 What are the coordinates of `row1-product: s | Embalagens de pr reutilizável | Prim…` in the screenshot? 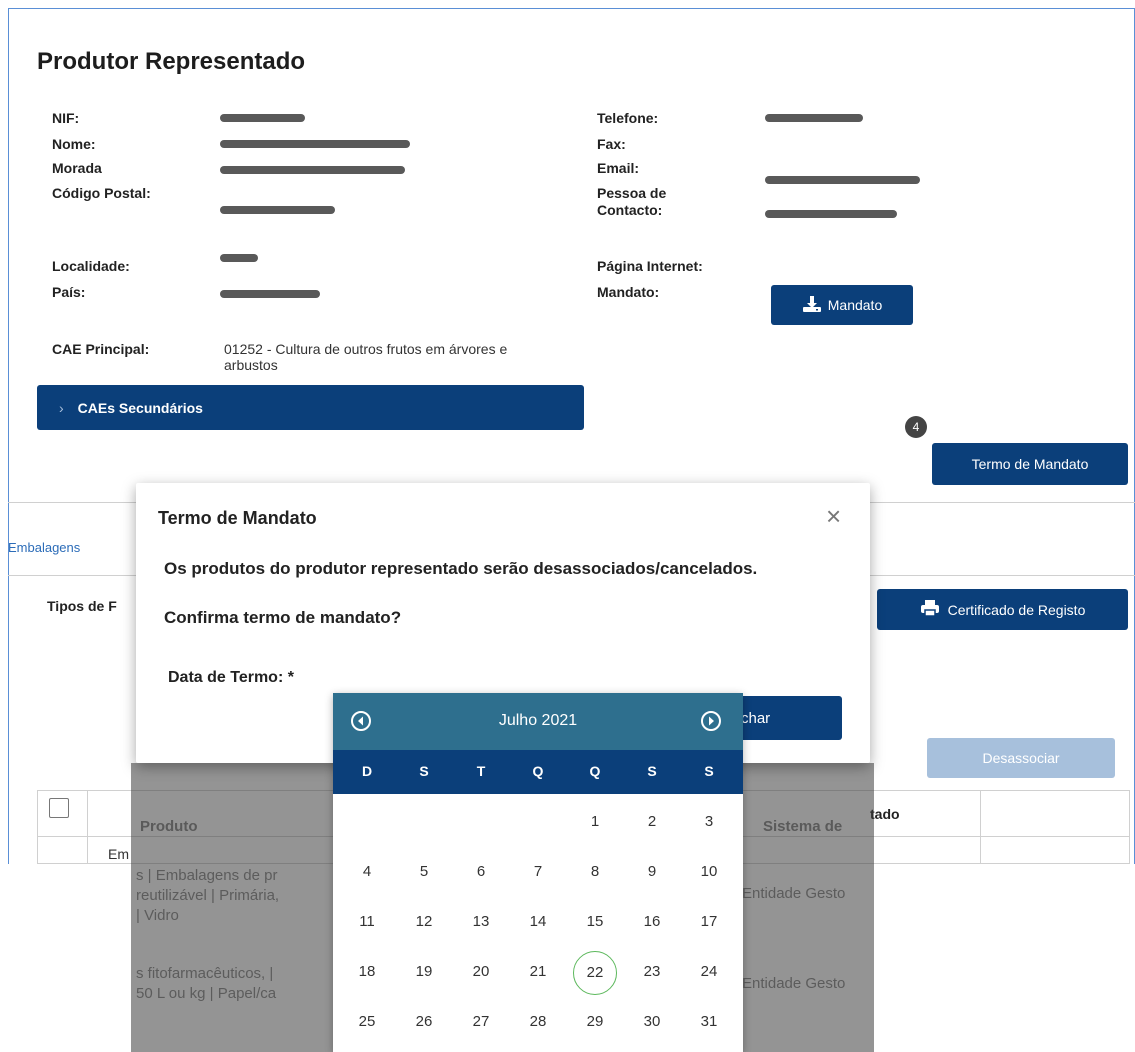 It's located at (207, 896).